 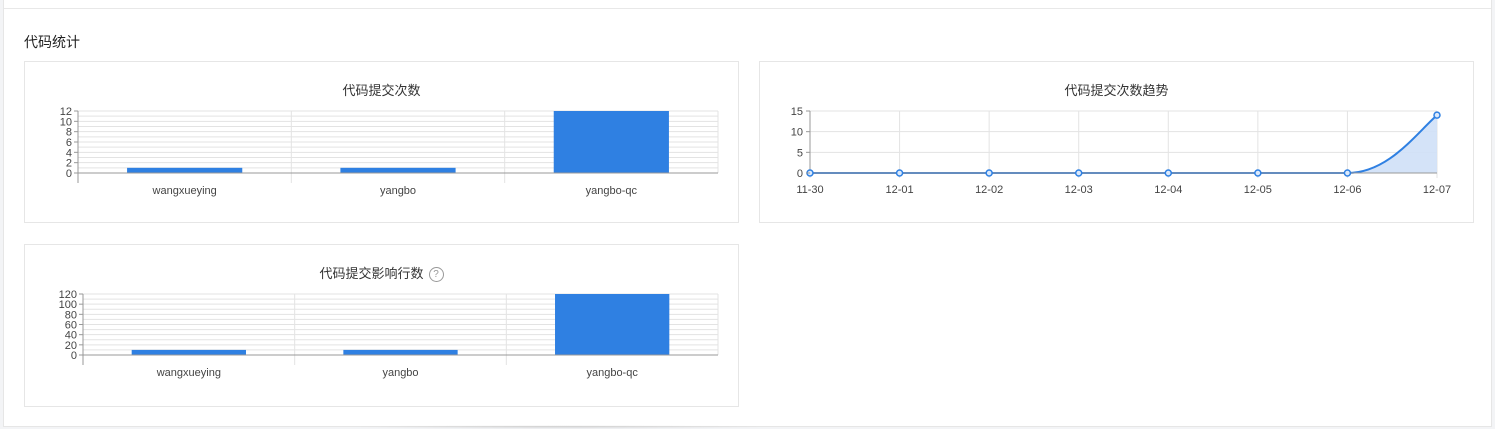 I want to click on x-tick-label: 11-30, so click(x=809, y=190).